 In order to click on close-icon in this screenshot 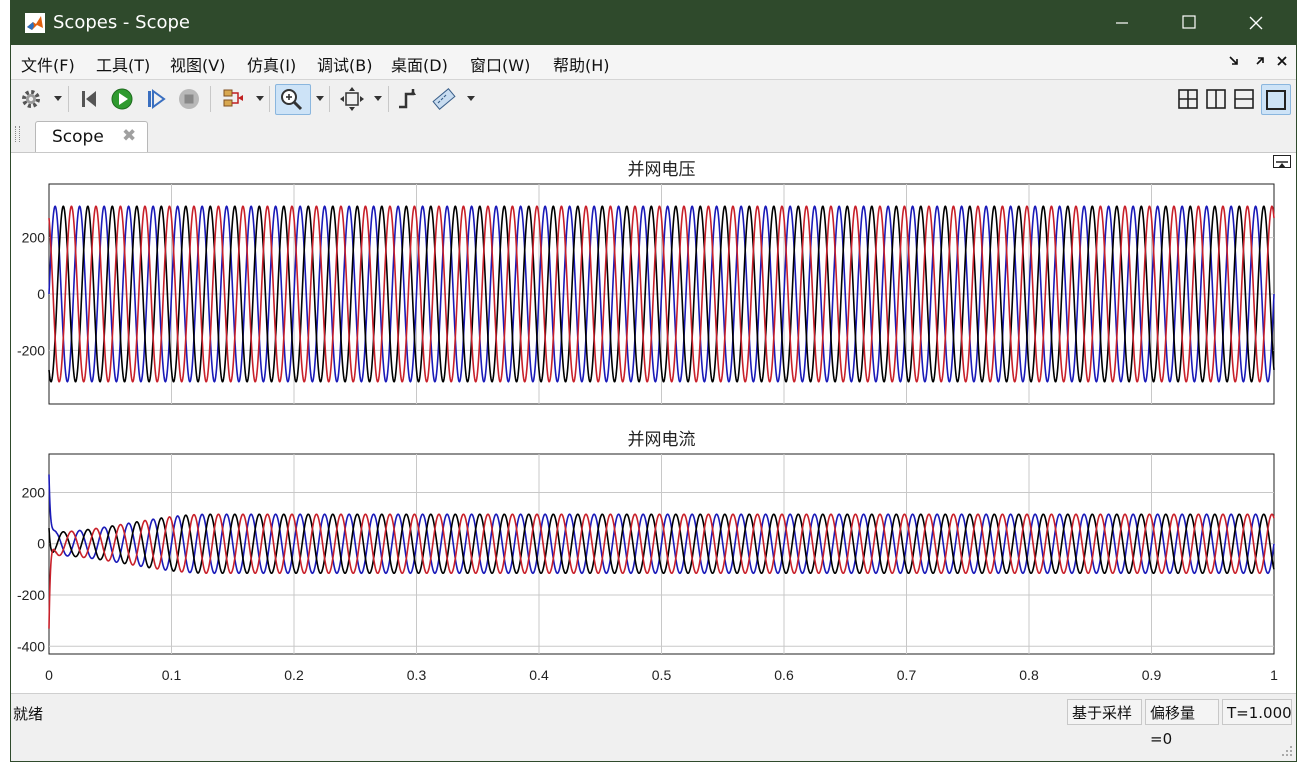, I will do `click(1256, 23)`.